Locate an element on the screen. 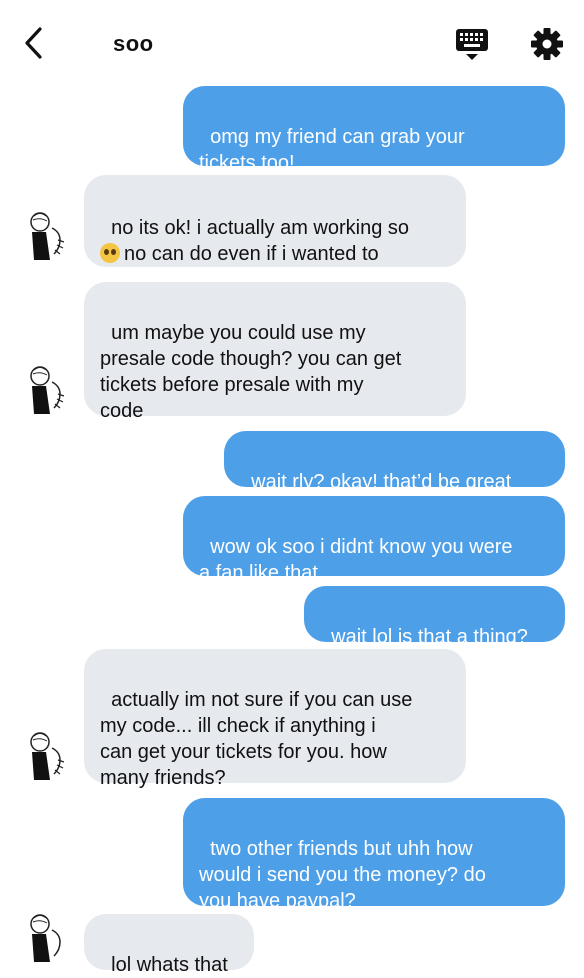  message-text: omg my friend can grab your tickets too! is located at coordinates (332, 150).